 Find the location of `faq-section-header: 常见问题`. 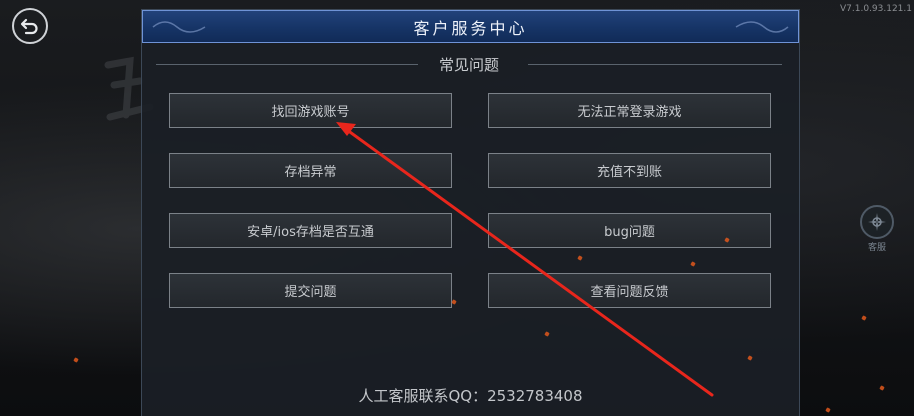

faq-section-header: 常见问题 is located at coordinates (469, 65).